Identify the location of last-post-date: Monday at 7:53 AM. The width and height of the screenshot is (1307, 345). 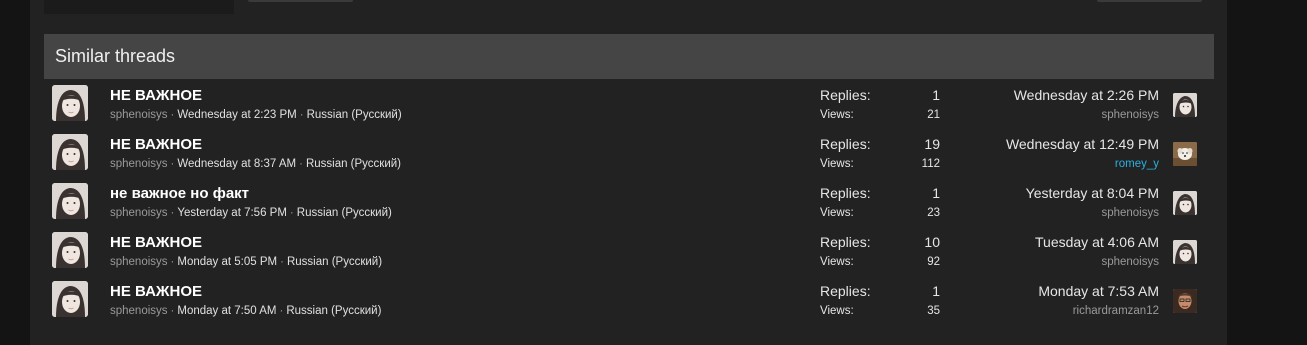
(1098, 291).